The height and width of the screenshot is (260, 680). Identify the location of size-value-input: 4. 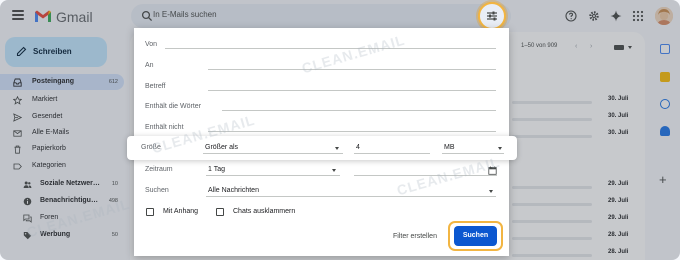
(358, 147).